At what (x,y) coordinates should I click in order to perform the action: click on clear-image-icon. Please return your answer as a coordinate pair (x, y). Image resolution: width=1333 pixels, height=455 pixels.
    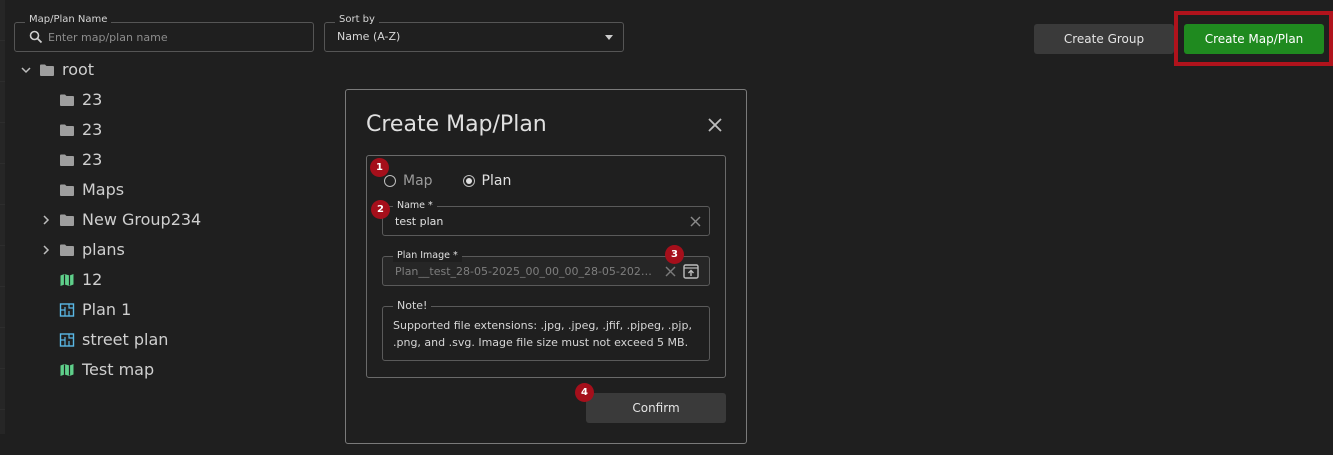
    Looking at the image, I should click on (670, 271).